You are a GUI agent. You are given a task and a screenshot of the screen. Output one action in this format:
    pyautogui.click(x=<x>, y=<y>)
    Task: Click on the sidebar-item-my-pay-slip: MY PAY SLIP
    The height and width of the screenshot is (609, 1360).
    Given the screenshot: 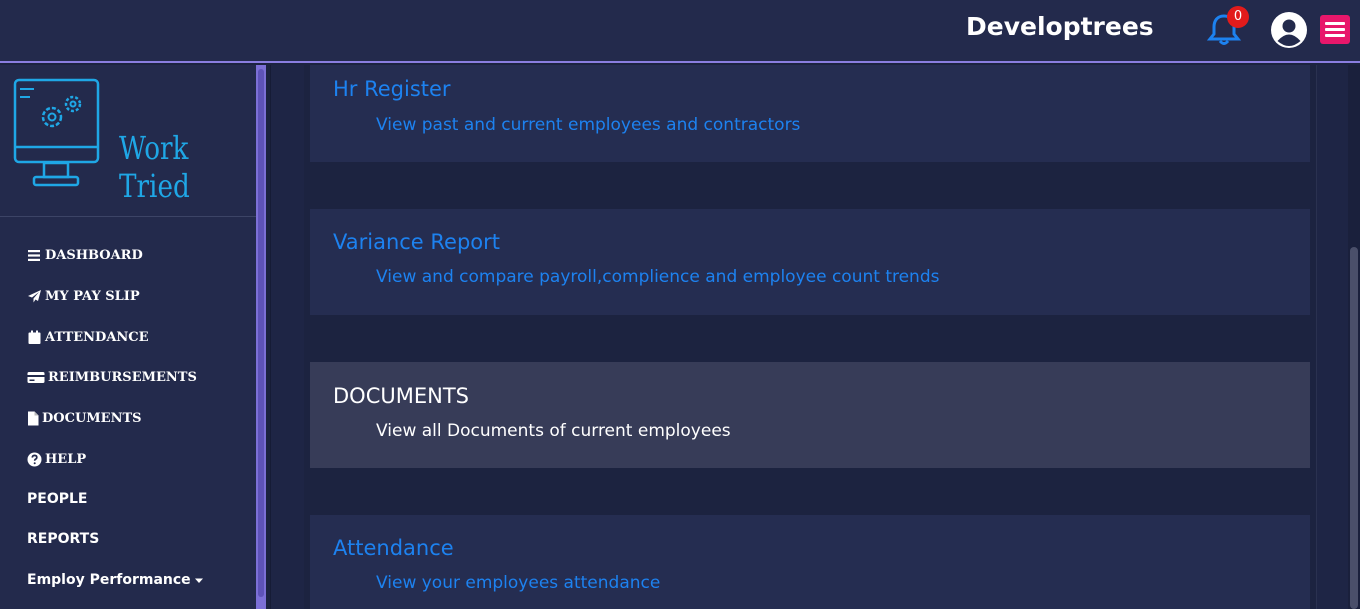 What is the action you would take?
    pyautogui.click(x=83, y=296)
    